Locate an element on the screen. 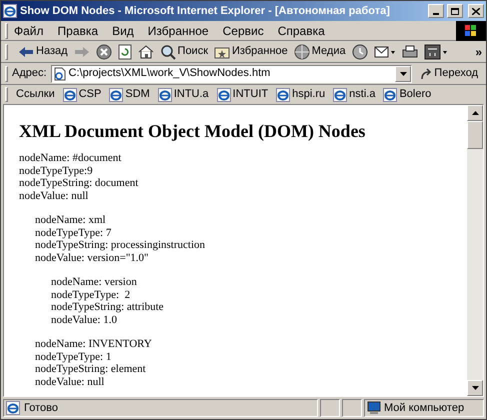 Image resolution: width=487 pixels, height=420 pixels. close-button is located at coordinates (476, 11).